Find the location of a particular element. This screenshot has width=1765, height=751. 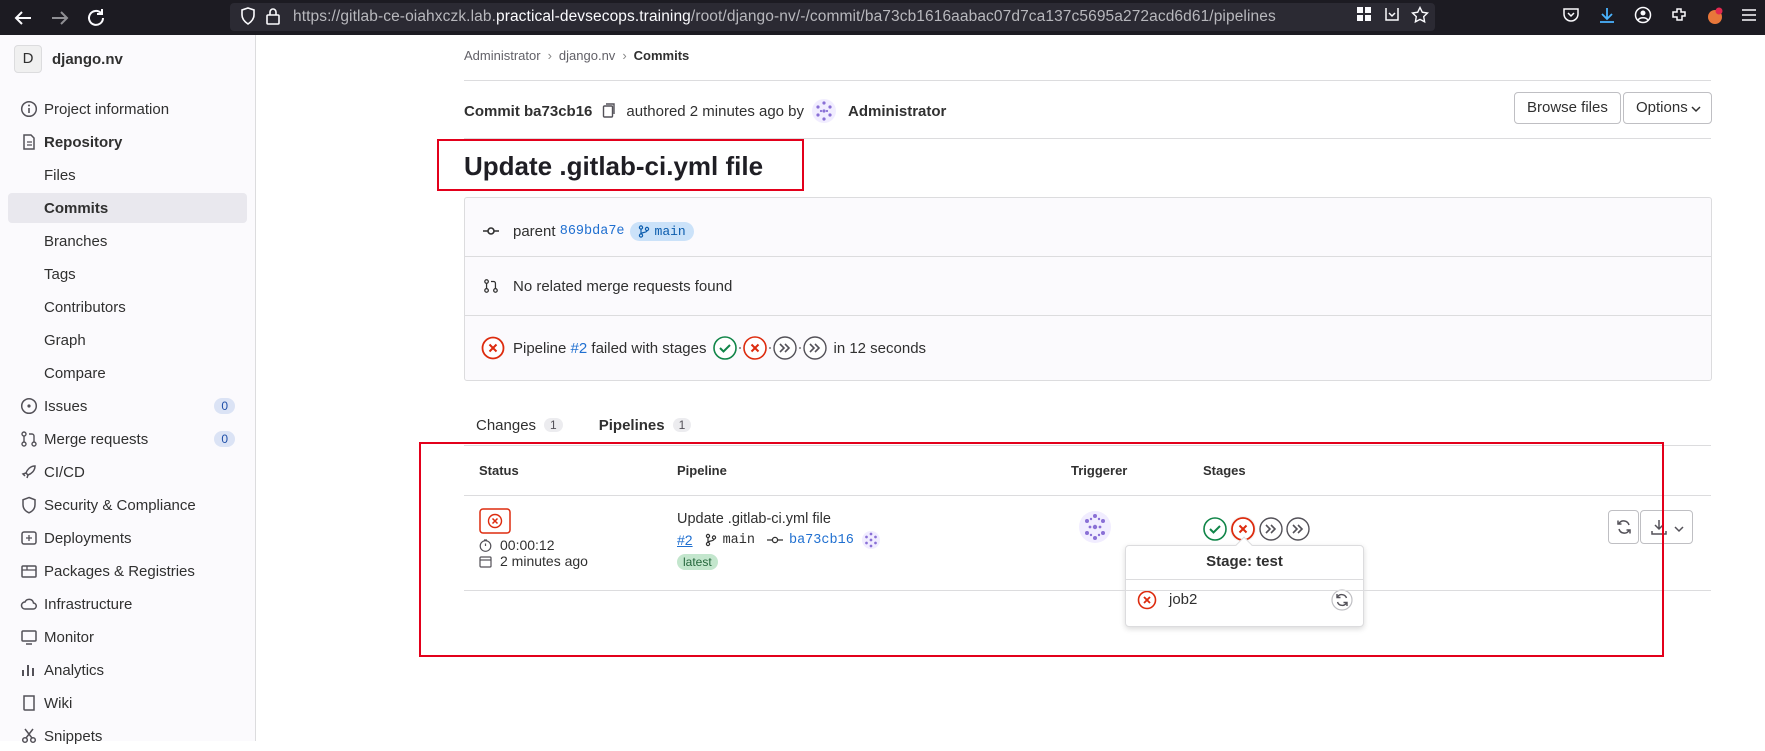

stage-success-icon is located at coordinates (725, 348).